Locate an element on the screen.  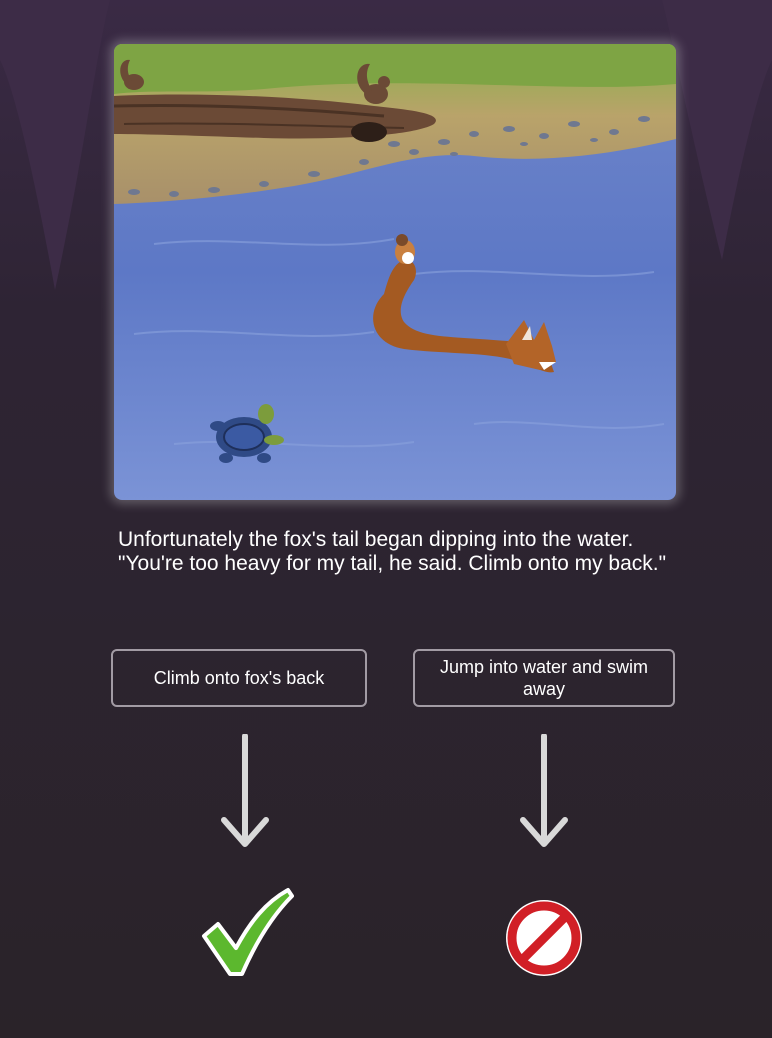
prohibited-icon is located at coordinates (544, 938).